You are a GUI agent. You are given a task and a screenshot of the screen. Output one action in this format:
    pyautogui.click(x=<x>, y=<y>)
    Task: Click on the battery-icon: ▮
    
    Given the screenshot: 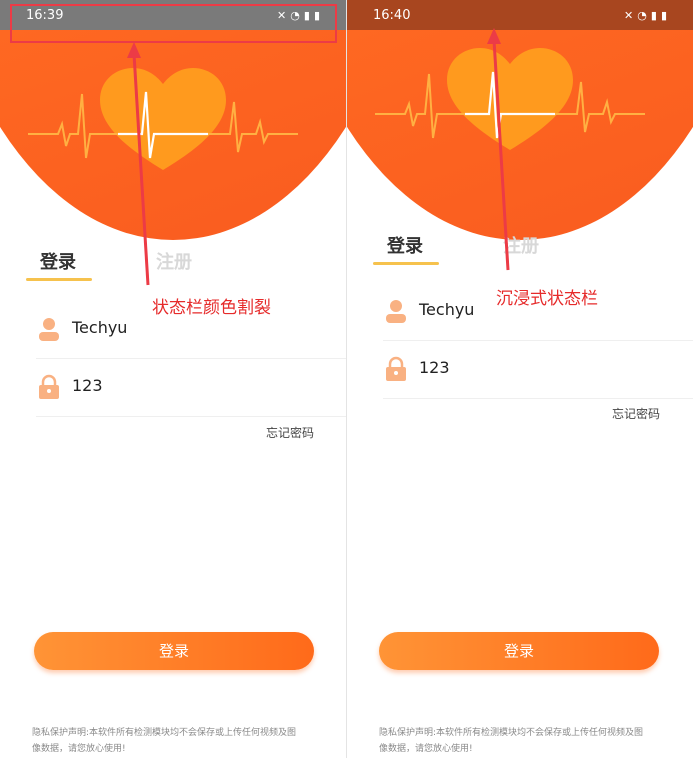 What is the action you would take?
    pyautogui.click(x=663, y=15)
    